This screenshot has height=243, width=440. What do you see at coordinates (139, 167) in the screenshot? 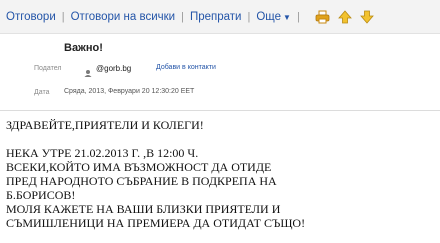
I see `body-line: ВСЕКИ,КОЙТО ИМА ВЪЗМОЖНОСТ ДА ОТИДЕ` at bounding box center [139, 167].